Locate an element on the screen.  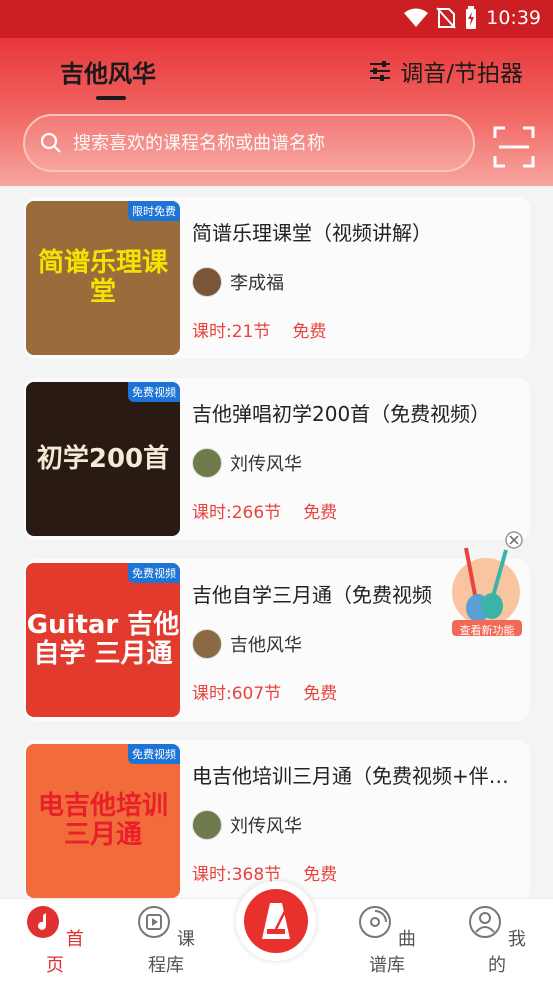
tuner-metronome-button: 调音/节拍器 is located at coordinates (445, 71).